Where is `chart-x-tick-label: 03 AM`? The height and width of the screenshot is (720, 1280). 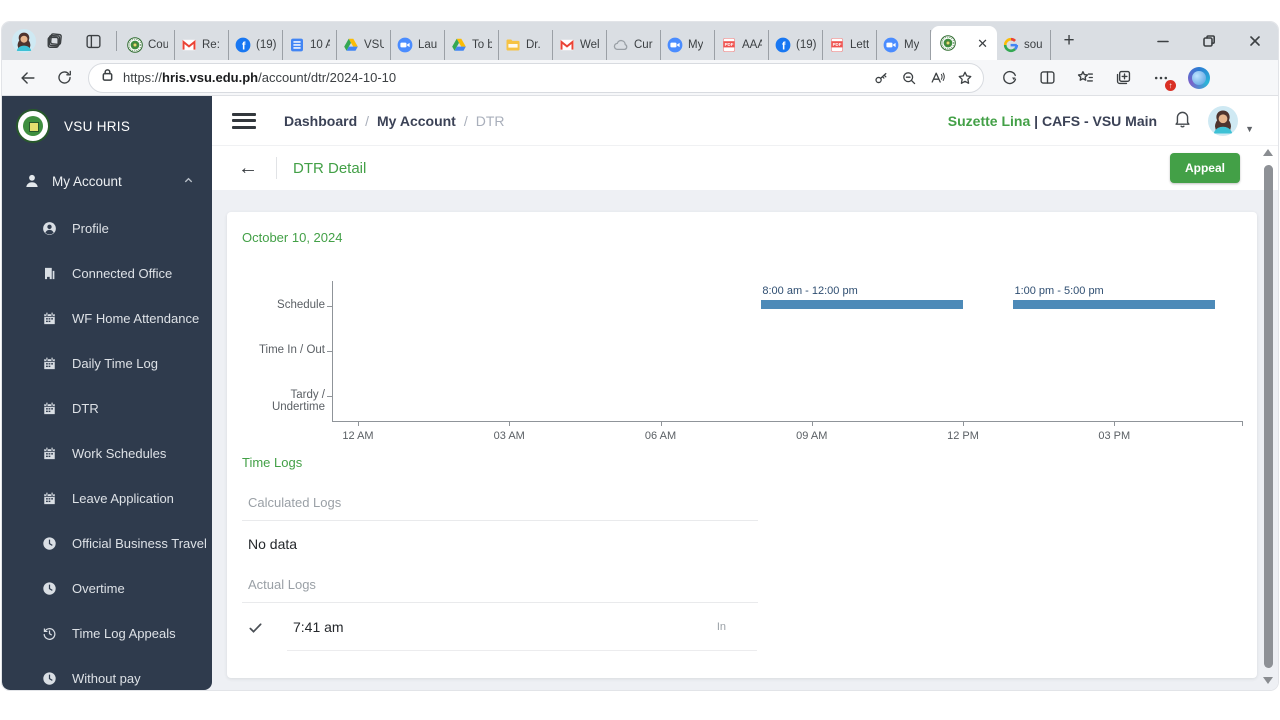
chart-x-tick-label: 03 AM is located at coordinates (509, 436).